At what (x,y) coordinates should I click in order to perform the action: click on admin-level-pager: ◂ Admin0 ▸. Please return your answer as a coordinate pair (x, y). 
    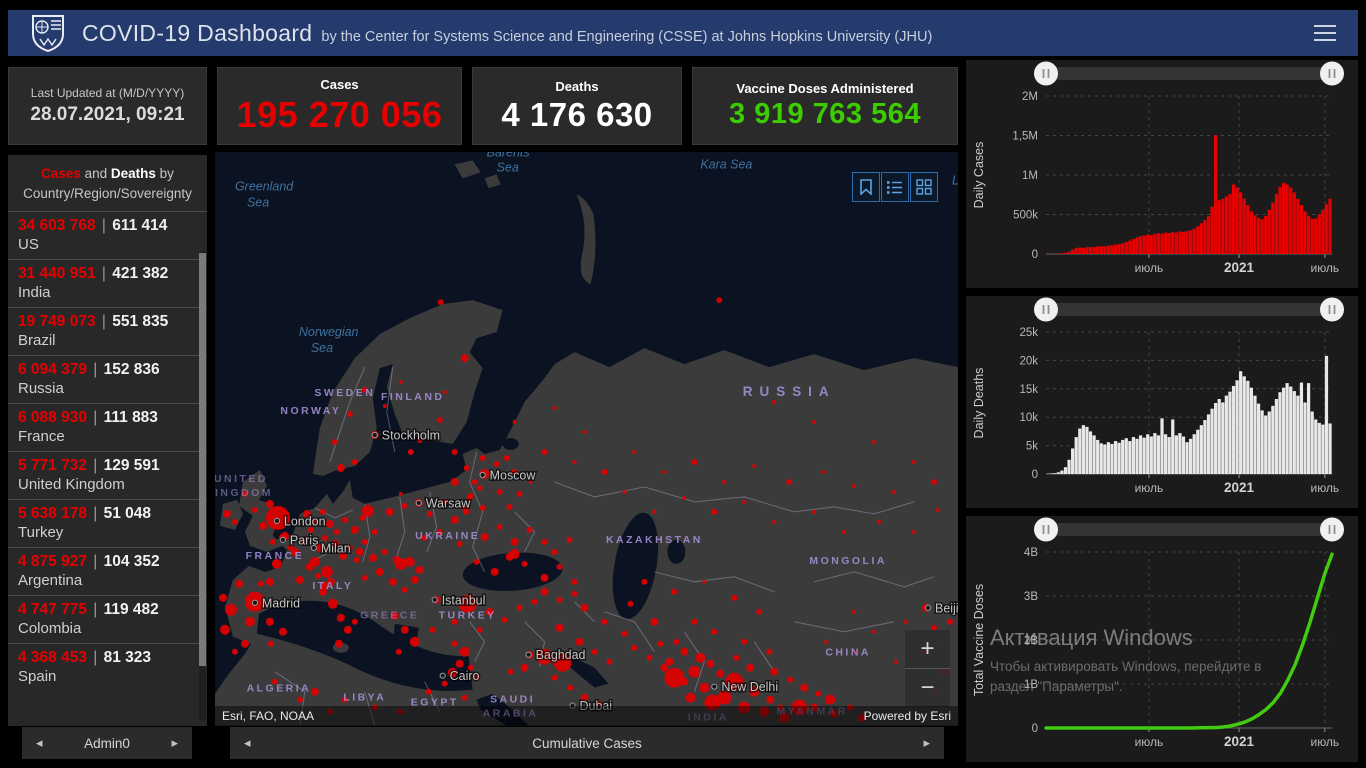
    Looking at the image, I should click on (107, 743).